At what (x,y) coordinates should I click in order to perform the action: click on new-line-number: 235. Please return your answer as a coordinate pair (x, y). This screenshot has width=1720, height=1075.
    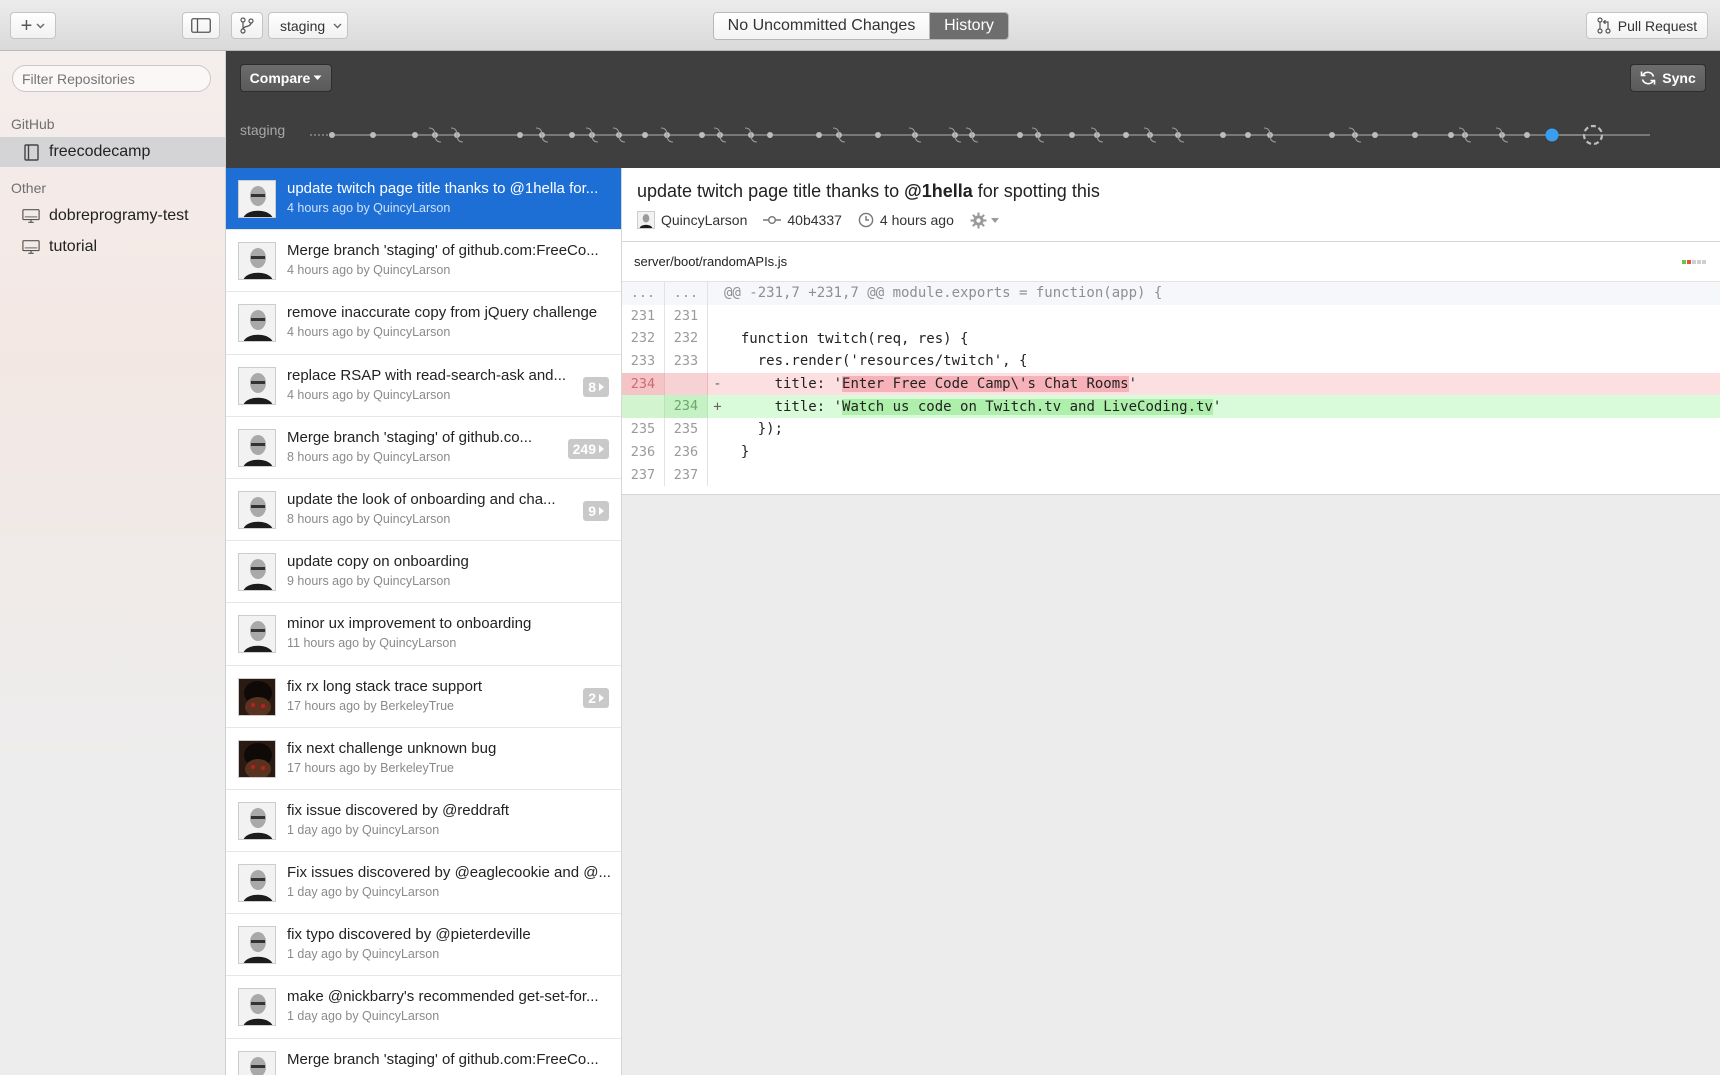
    Looking at the image, I should click on (686, 429).